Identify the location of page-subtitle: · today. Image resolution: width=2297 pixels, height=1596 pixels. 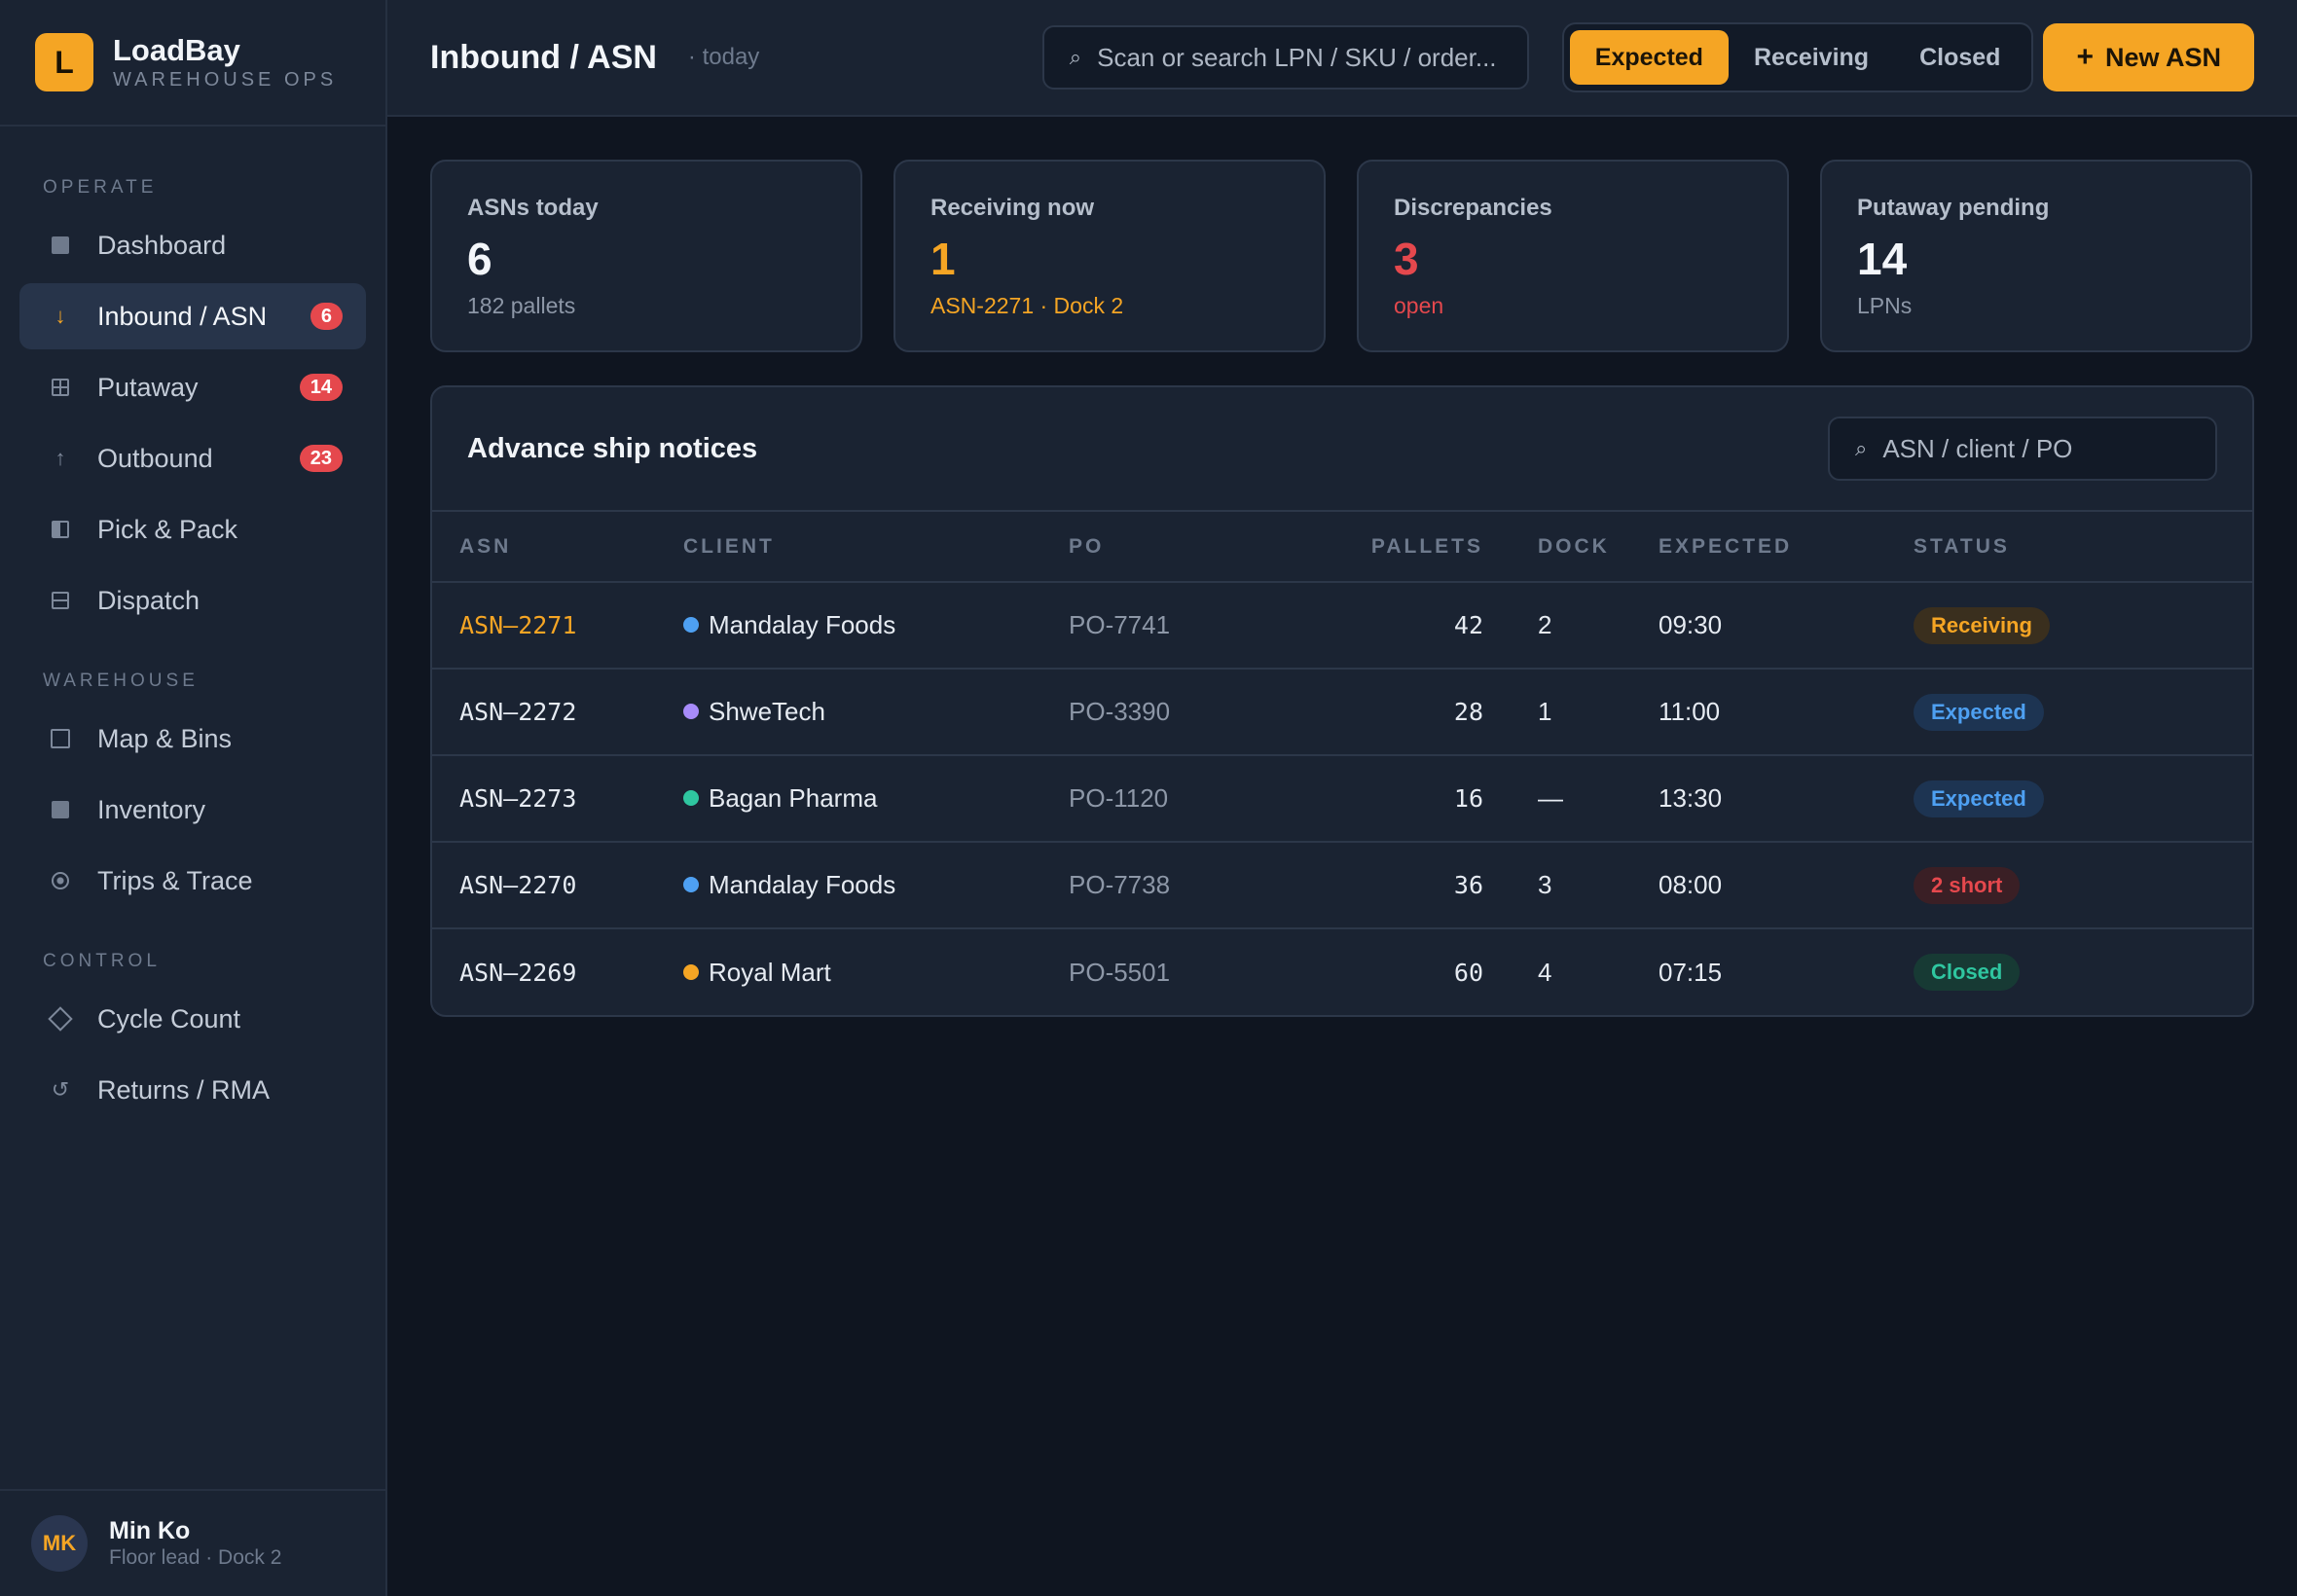
(723, 57).